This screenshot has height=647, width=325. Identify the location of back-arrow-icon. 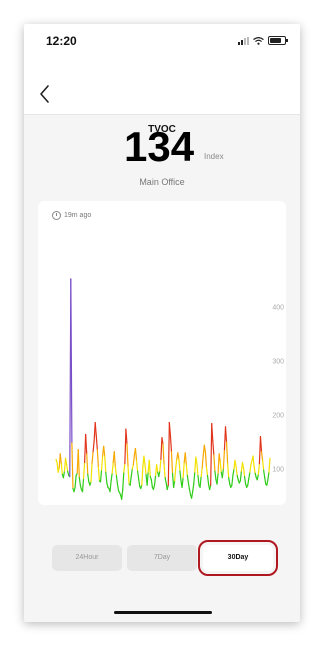
(46, 94).